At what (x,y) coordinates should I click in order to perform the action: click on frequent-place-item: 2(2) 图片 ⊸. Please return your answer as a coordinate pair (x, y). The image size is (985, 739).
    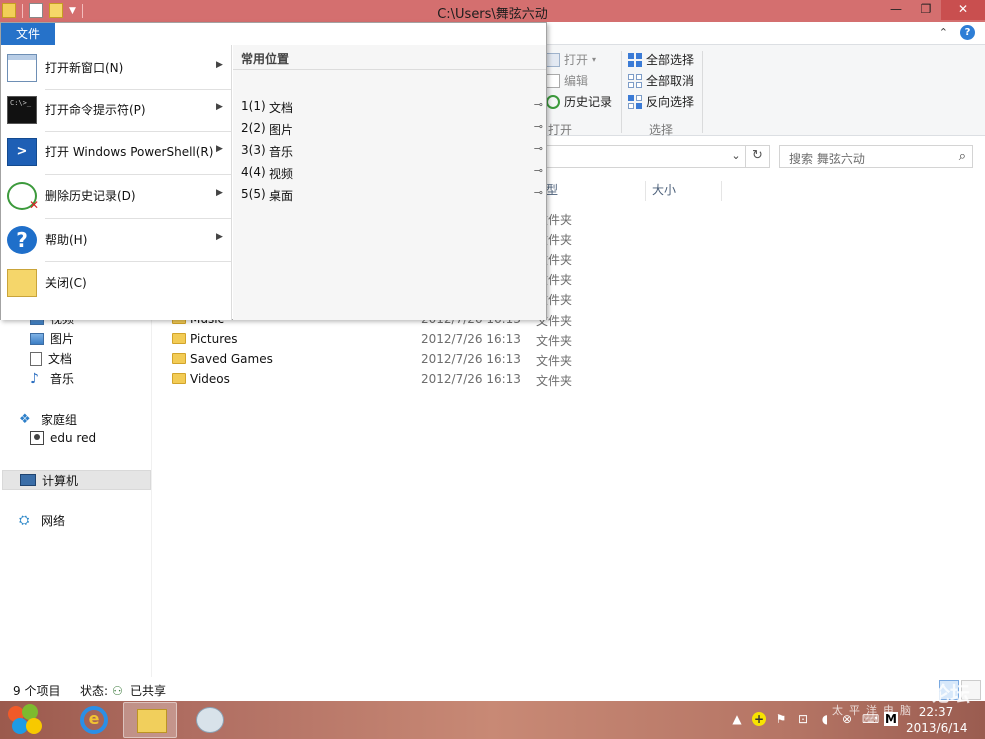
    Looking at the image, I should click on (392, 129).